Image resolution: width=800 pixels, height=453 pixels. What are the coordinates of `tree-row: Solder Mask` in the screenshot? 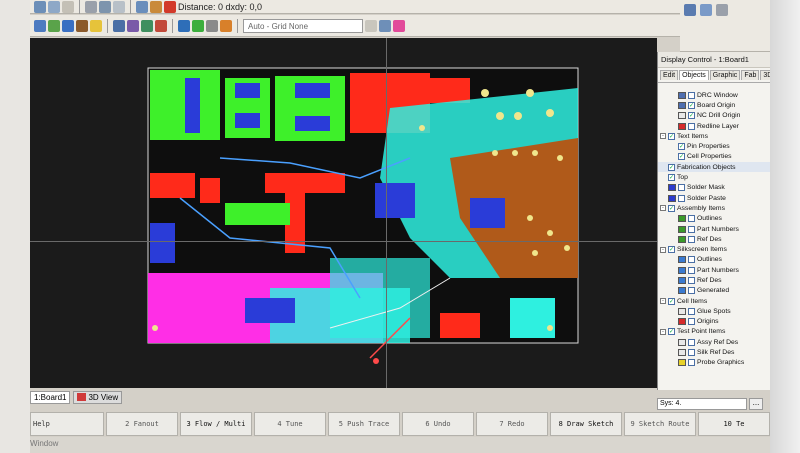 It's located at (714, 188).